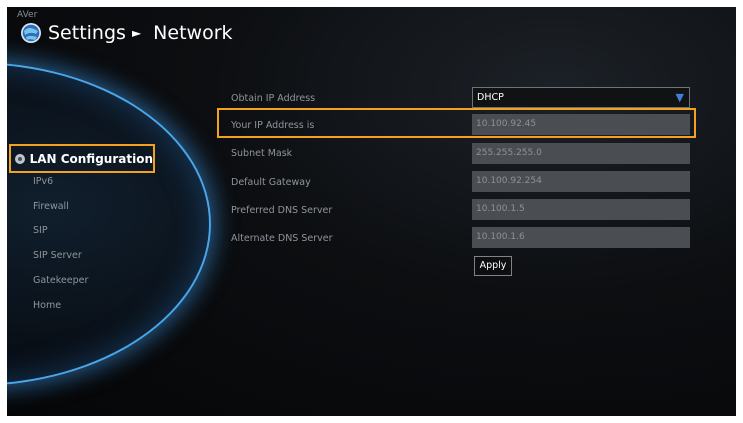 The width and height of the screenshot is (743, 423). I want to click on preferred-dns-field: 10.100.1.5, so click(581, 209).